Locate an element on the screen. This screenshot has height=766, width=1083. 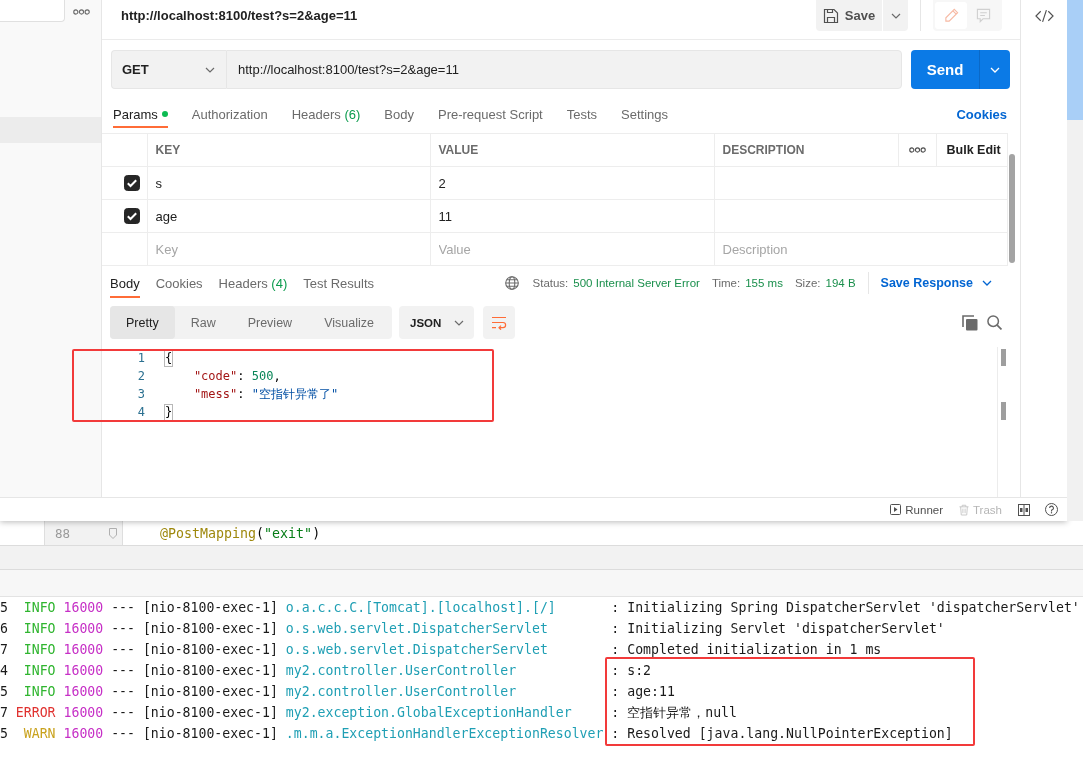
request-tab: Pre-request Script is located at coordinates (490, 114).